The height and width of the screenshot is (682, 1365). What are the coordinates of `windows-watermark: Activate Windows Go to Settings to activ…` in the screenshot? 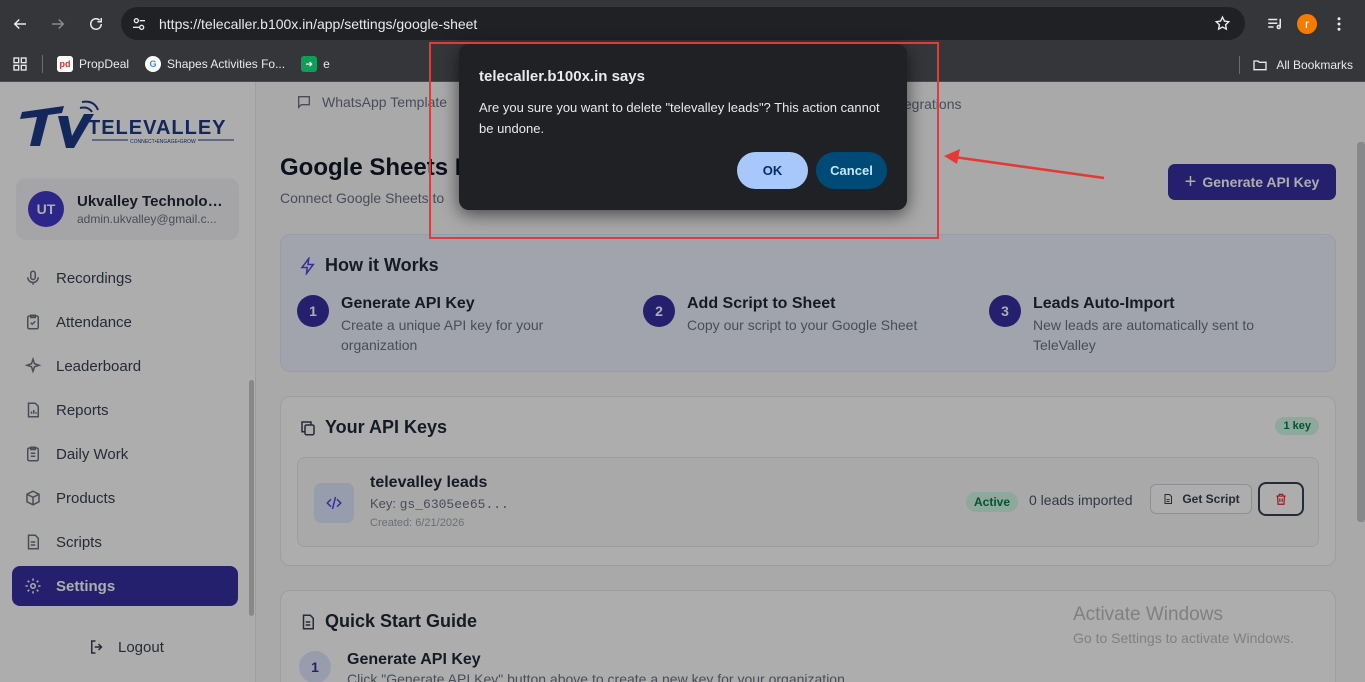 It's located at (1183, 625).